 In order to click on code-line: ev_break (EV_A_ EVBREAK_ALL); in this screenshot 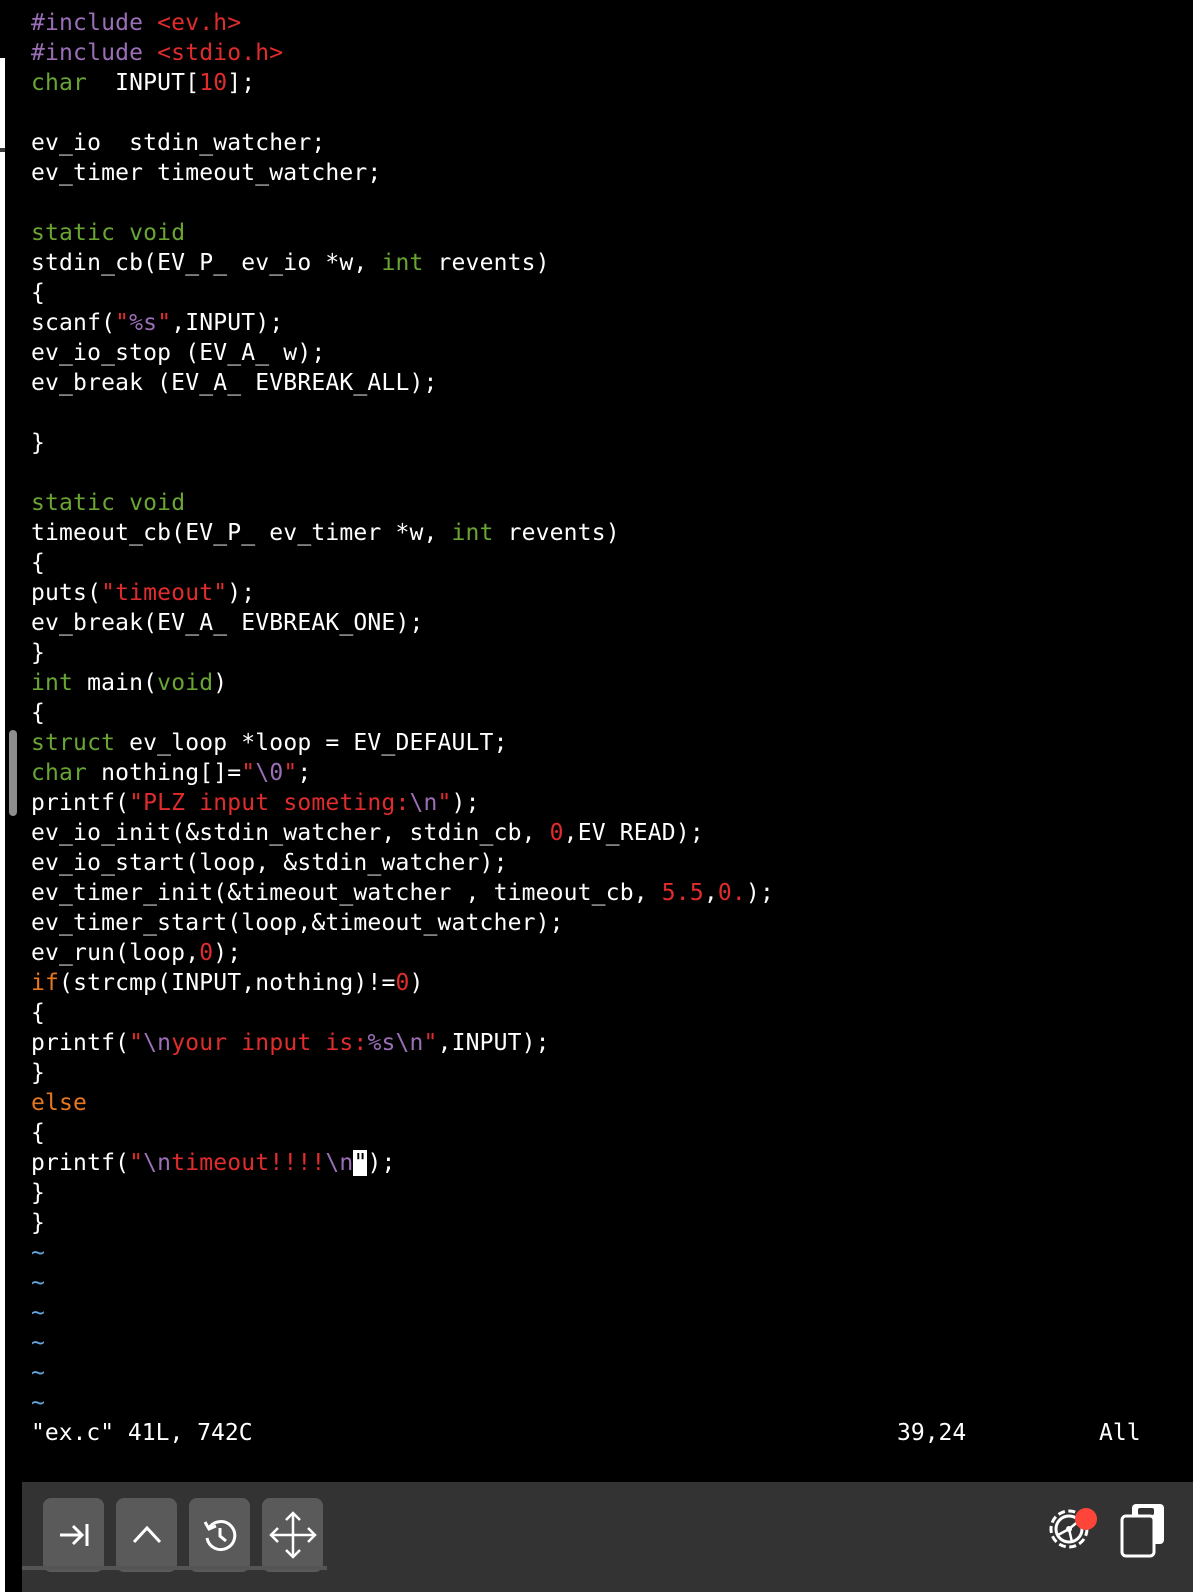, I will do `click(402, 383)`.